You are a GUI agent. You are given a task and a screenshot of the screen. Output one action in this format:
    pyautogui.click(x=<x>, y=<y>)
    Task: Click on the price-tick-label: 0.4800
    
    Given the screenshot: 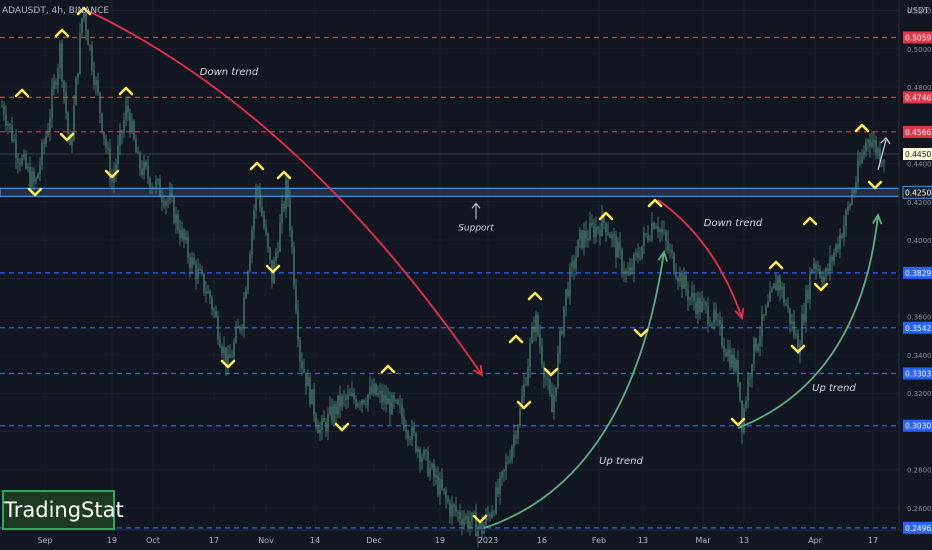 What is the action you would take?
    pyautogui.click(x=919, y=88)
    